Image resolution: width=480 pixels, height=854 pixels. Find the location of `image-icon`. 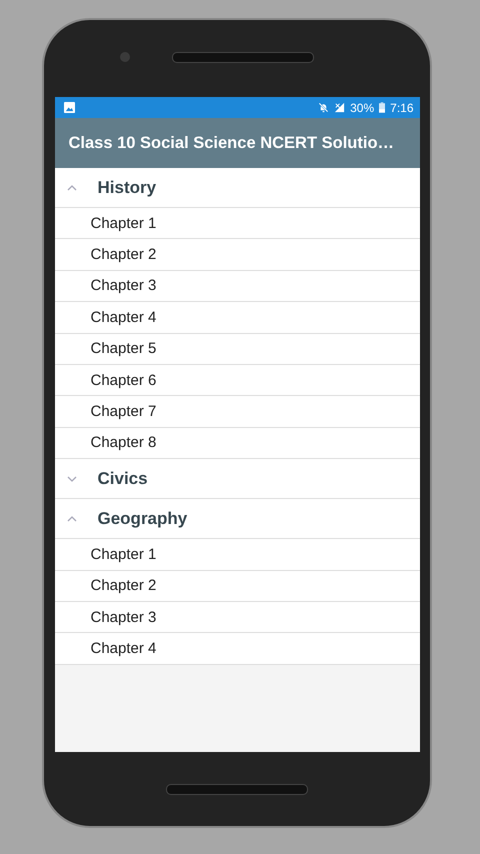

image-icon is located at coordinates (69, 107).